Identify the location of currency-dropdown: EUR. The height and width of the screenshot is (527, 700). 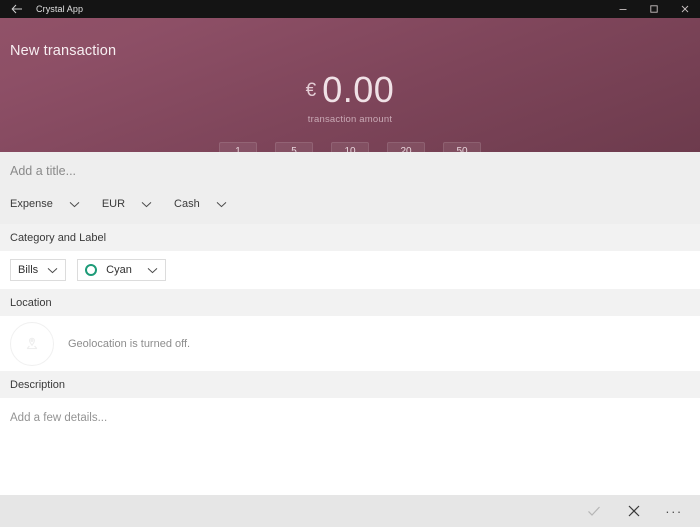
(127, 204).